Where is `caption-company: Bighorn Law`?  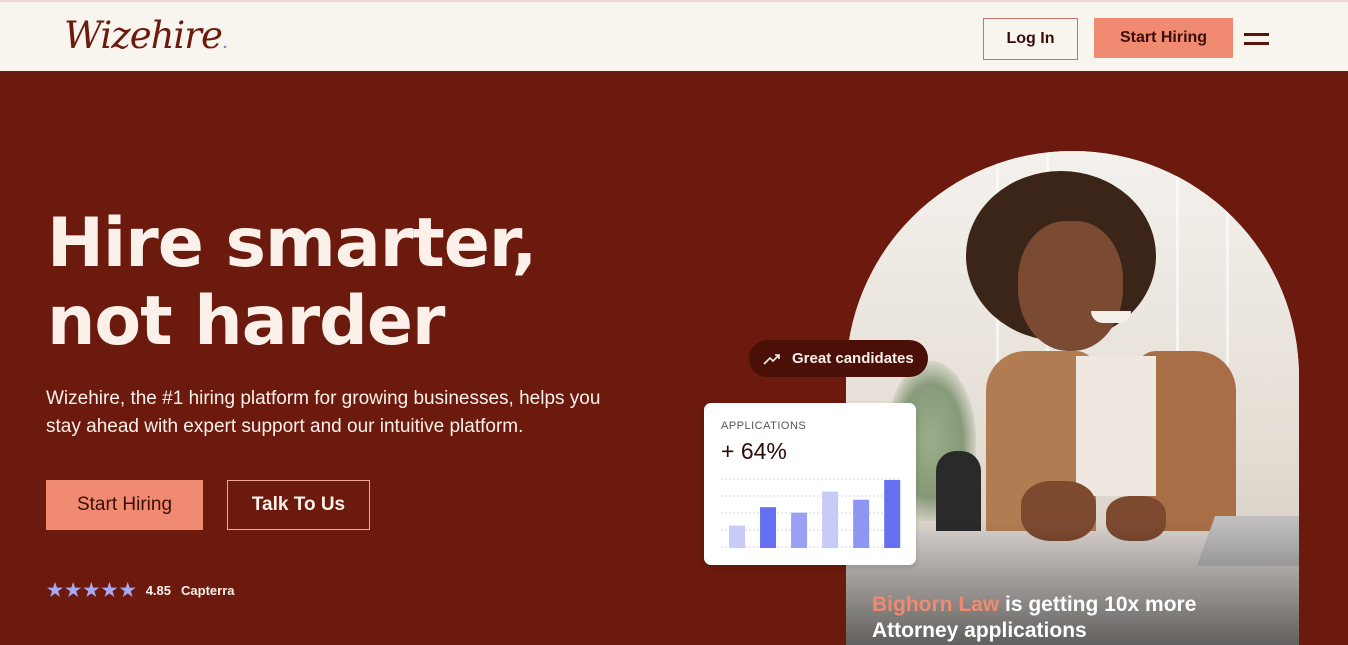
caption-company: Bighorn Law is located at coordinates (936, 604).